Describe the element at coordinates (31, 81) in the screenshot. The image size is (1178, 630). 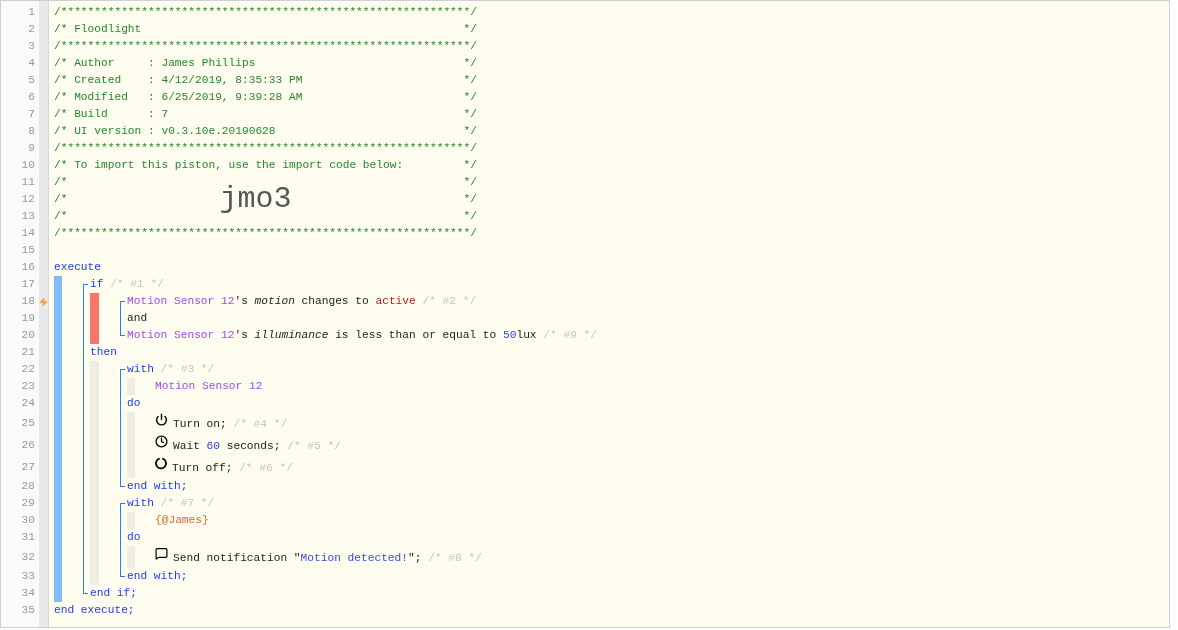
I see `line-number: 5` at that location.